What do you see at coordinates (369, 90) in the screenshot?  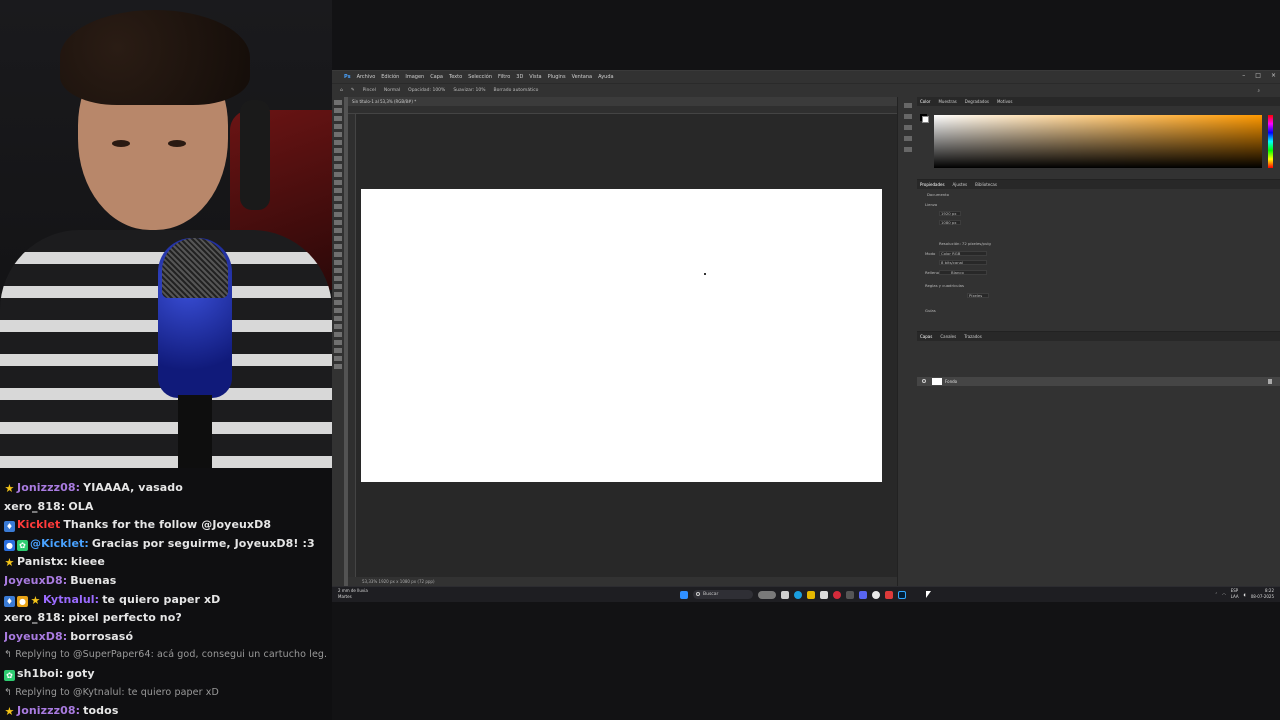 I see `option-mode: Pincel` at bounding box center [369, 90].